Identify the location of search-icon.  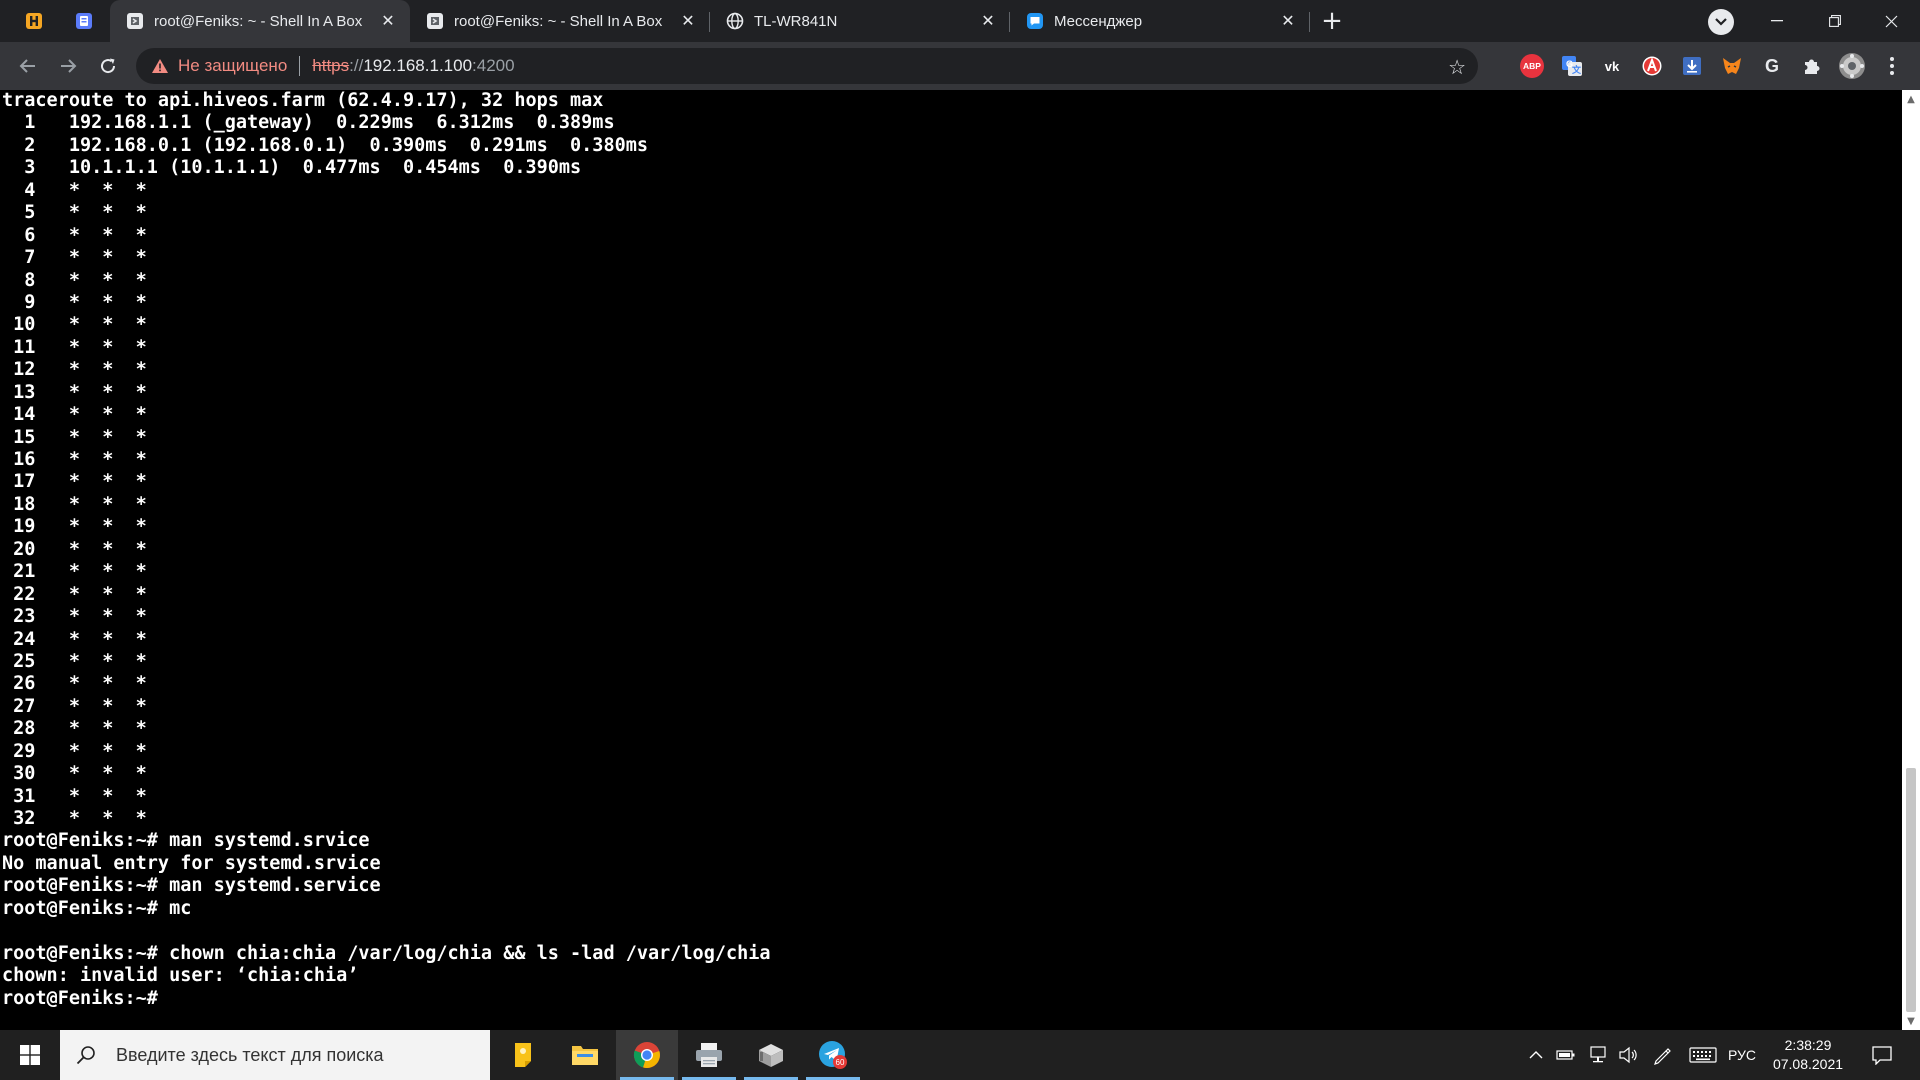
(85, 1055).